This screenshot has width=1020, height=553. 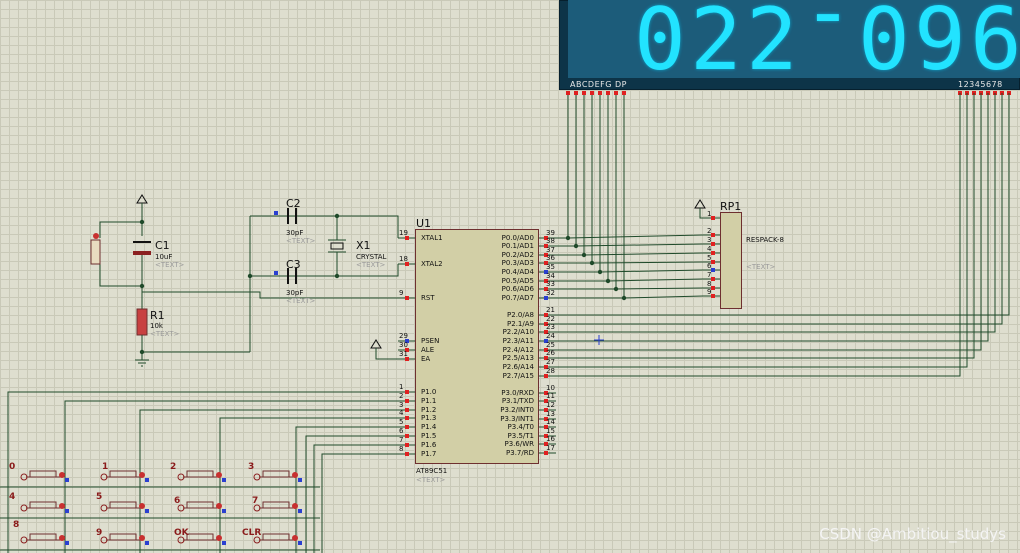 What do you see at coordinates (432, 264) in the screenshot?
I see `u1-pin-label: XTAL2` at bounding box center [432, 264].